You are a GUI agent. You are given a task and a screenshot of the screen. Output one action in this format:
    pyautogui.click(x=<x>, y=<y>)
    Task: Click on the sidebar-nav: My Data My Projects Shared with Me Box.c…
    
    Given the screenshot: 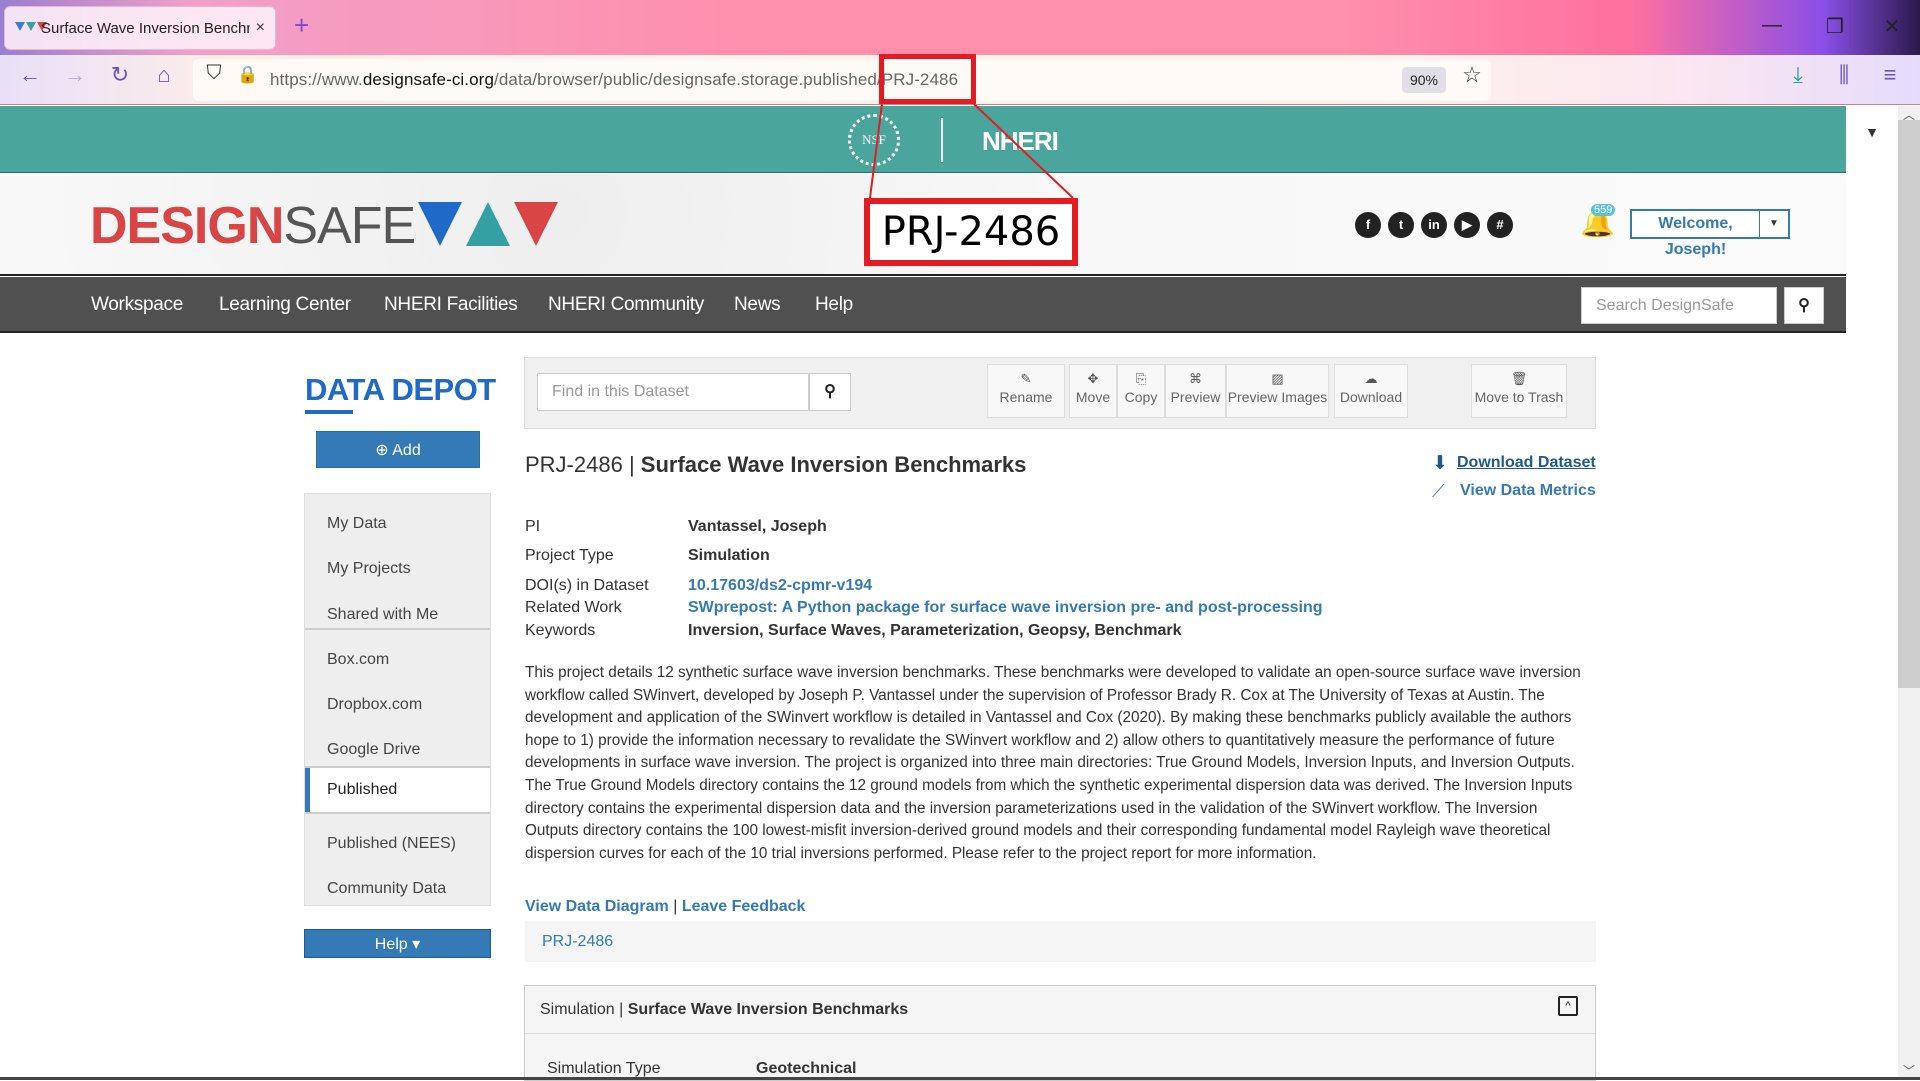 What is the action you would take?
    pyautogui.click(x=397, y=699)
    